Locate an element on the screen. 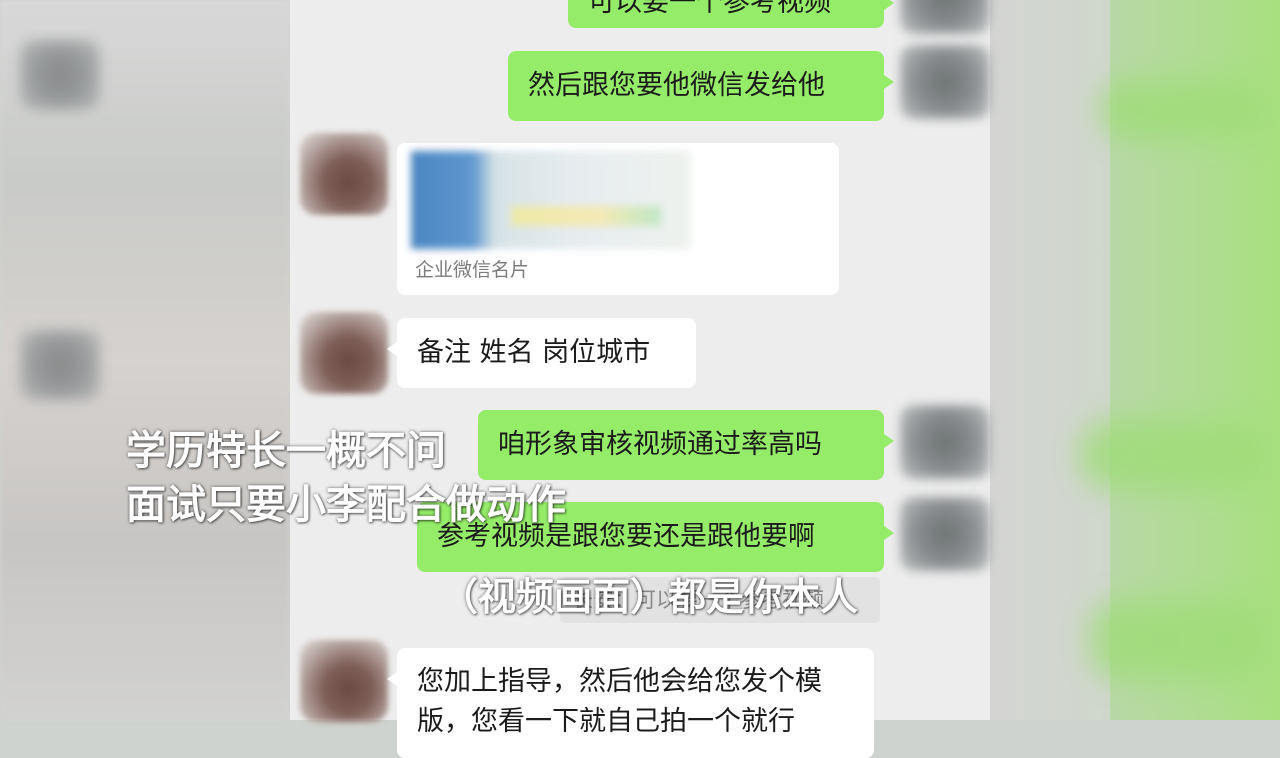  card-preview-image is located at coordinates (551, 200).